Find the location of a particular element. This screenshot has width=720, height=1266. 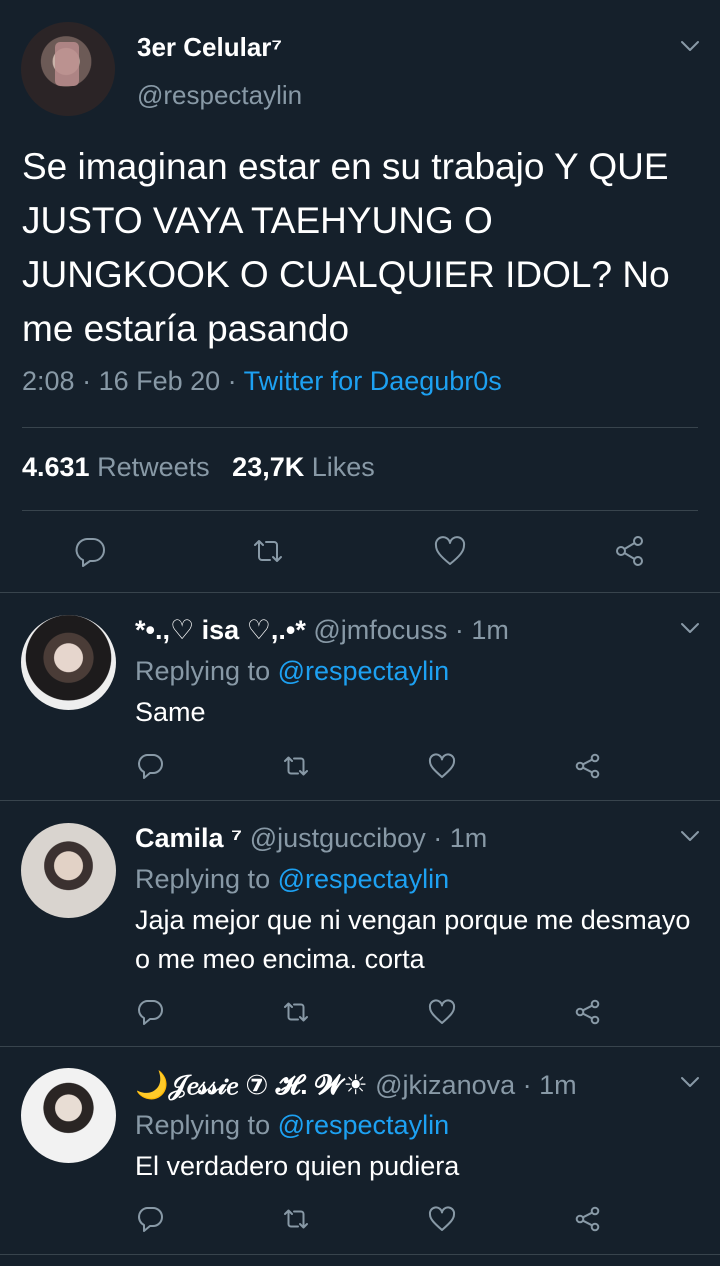

user-handle: @respectaylin is located at coordinates (219, 95).